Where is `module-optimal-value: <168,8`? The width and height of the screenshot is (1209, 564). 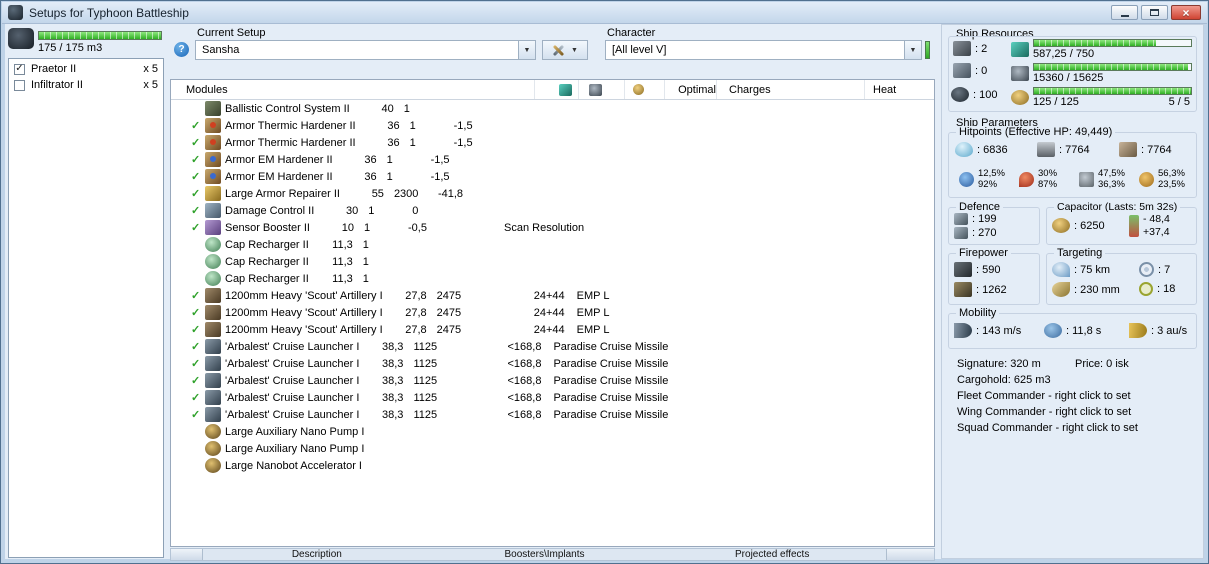 module-optimal-value: <168,8 is located at coordinates (524, 363).